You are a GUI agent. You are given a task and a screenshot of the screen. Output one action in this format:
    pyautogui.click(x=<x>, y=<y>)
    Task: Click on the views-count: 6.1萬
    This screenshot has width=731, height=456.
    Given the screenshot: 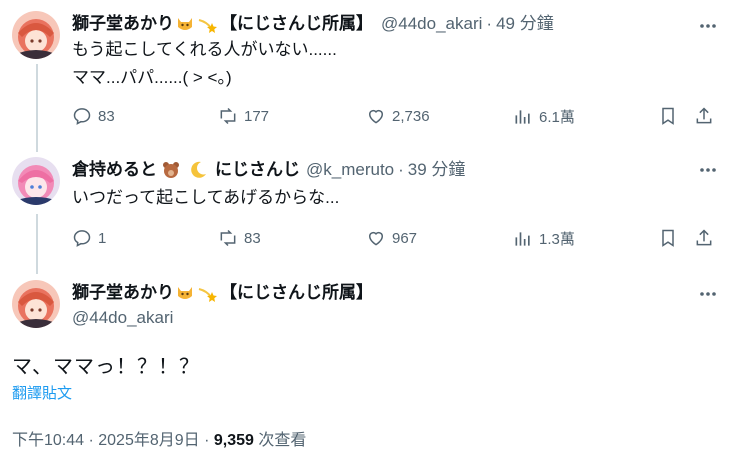 What is the action you would take?
    pyautogui.click(x=557, y=117)
    